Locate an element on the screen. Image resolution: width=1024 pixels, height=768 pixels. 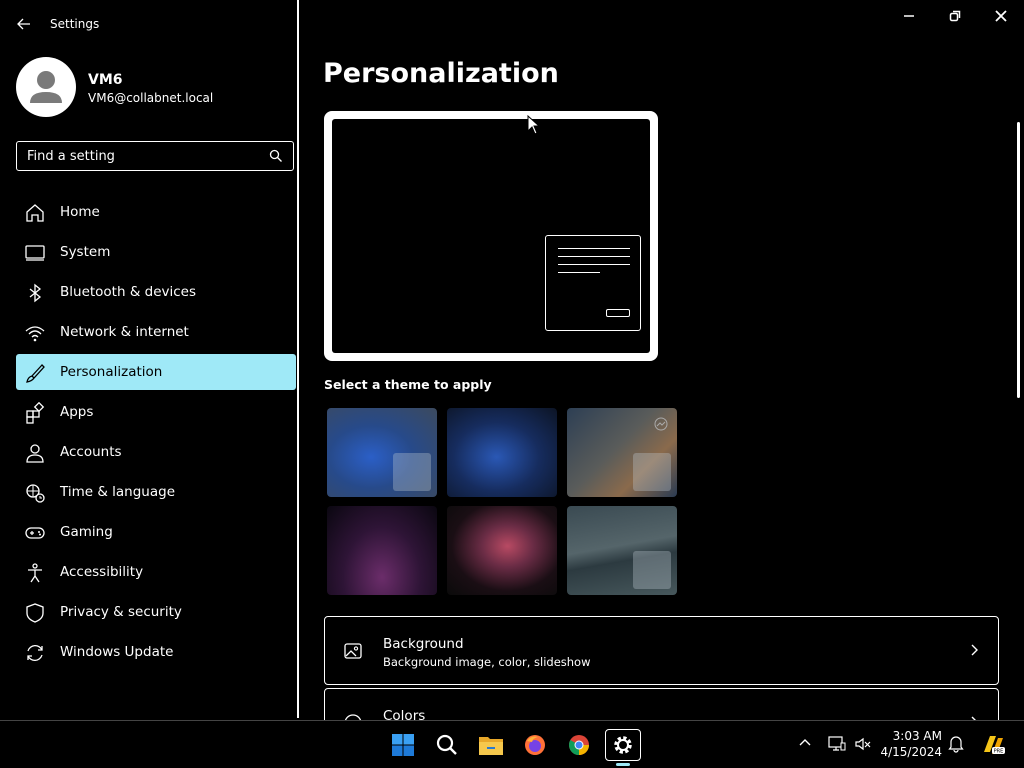
chrome-button is located at coordinates (579, 745).